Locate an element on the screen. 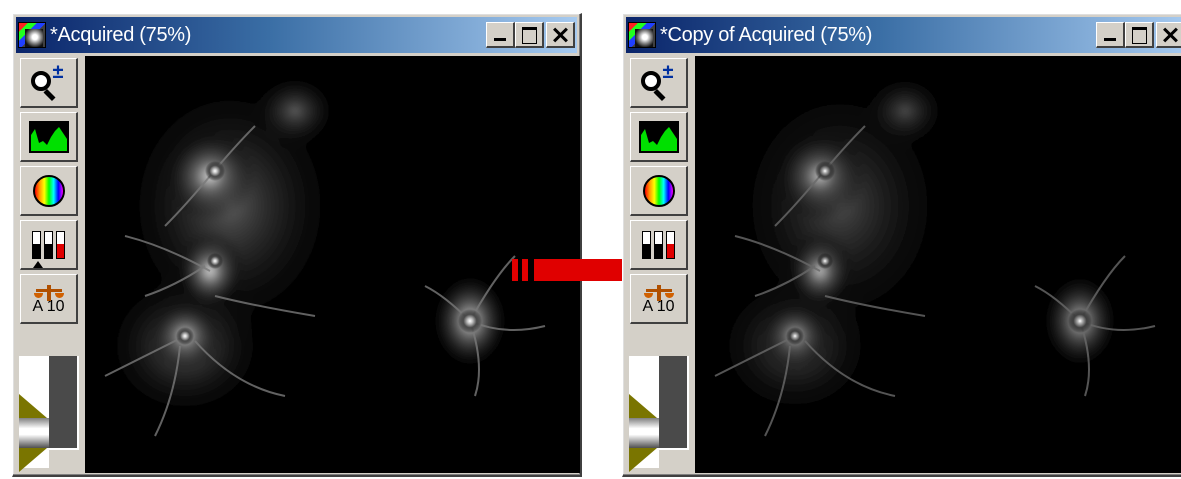  window-title: *Copy of Acquired (75%) is located at coordinates (766, 34).